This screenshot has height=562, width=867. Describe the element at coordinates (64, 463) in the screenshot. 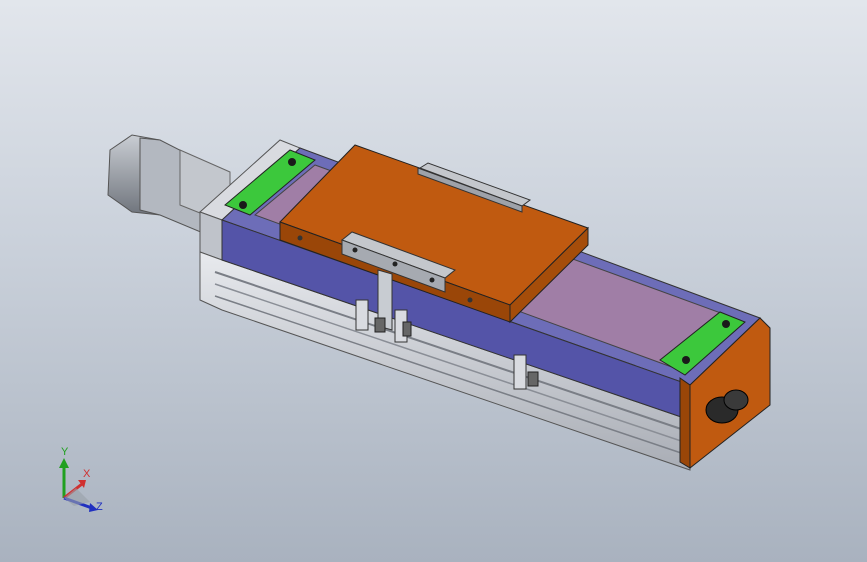

I see `y-axis-arrow` at that location.